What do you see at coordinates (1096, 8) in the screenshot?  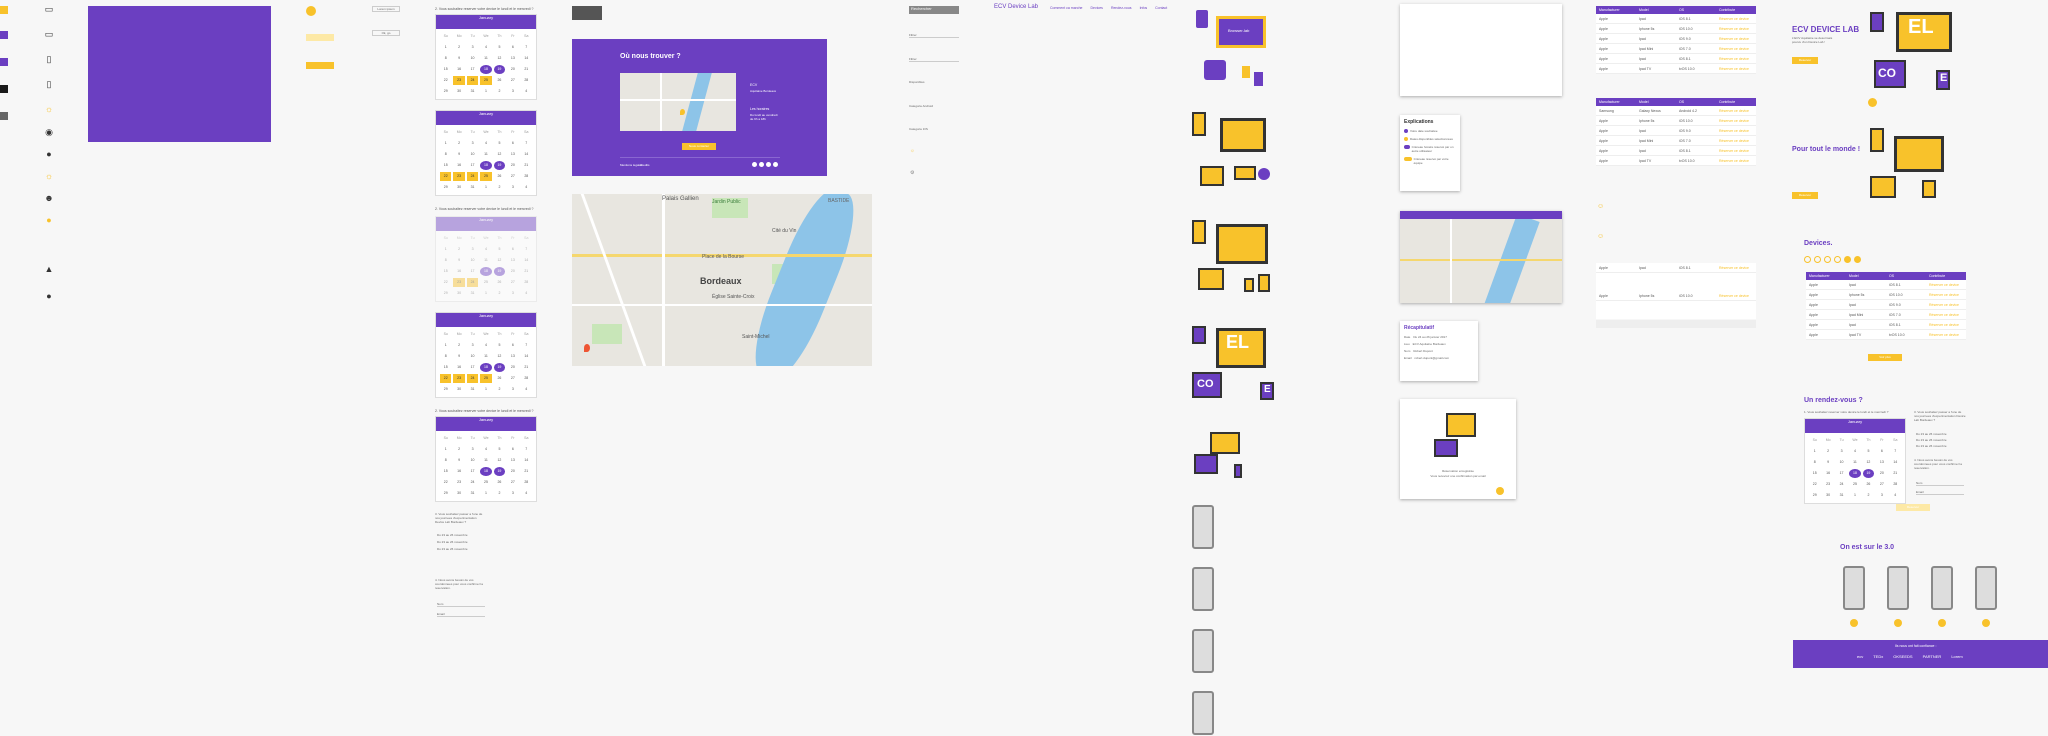 I see `nav-link: Devices` at bounding box center [1096, 8].